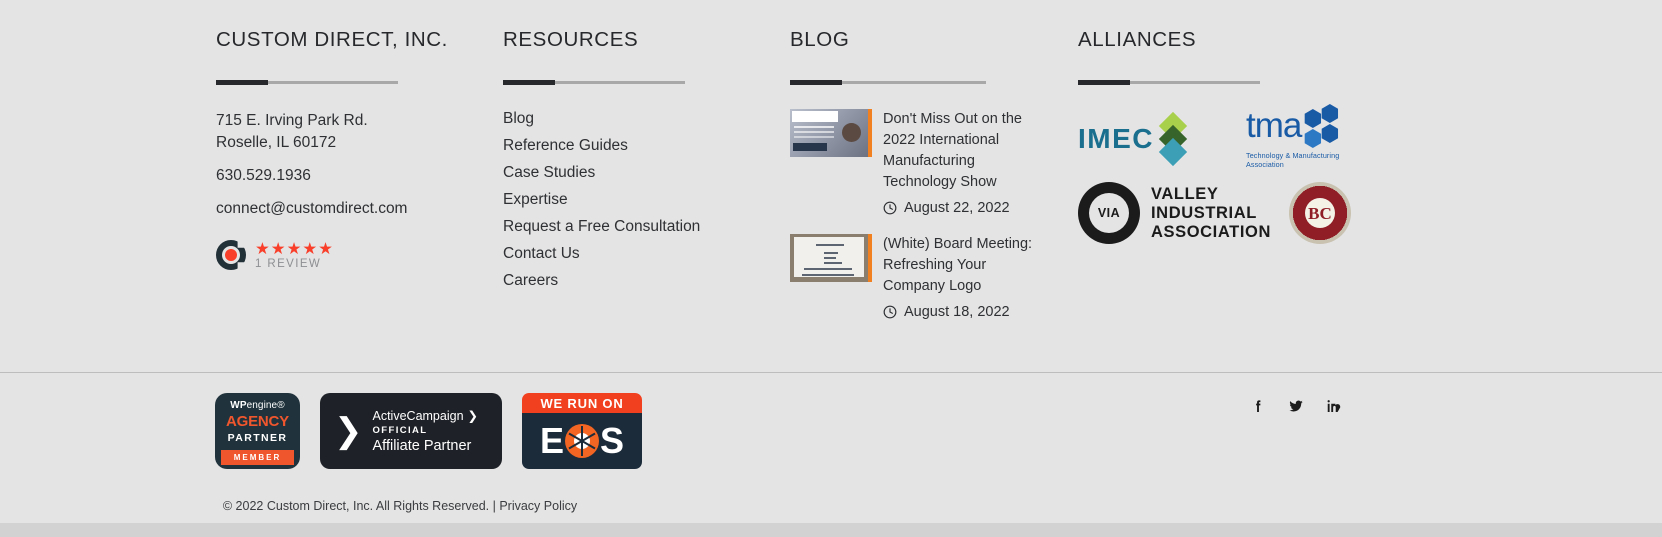 The width and height of the screenshot is (1662, 537). What do you see at coordinates (831, 133) in the screenshot?
I see `imts-2022-webinar-thumbnail` at bounding box center [831, 133].